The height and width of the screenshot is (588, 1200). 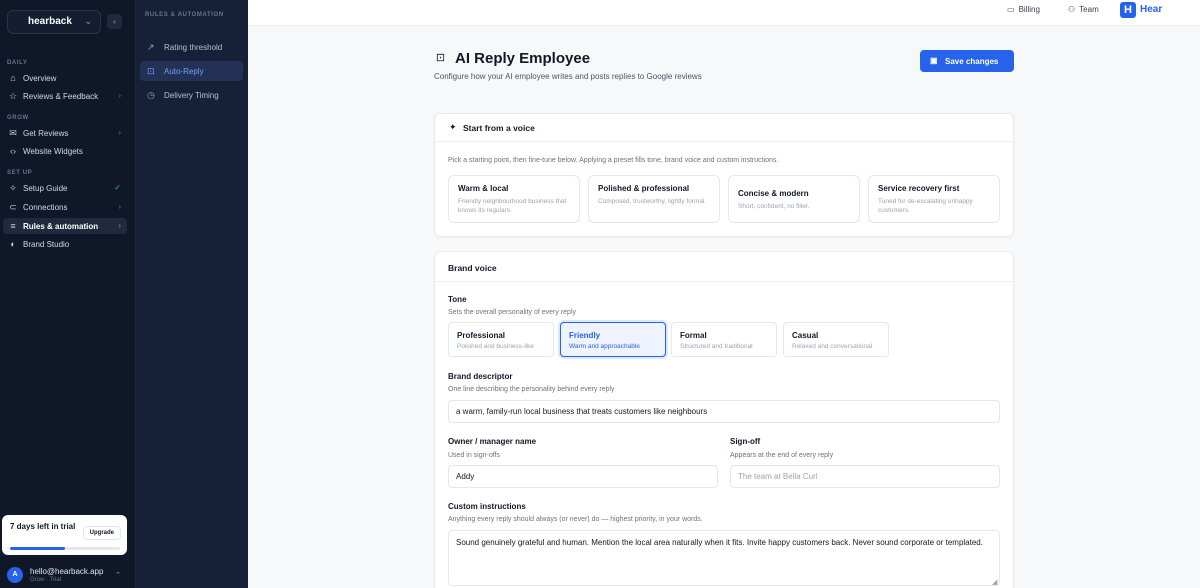 I want to click on collapse-sidebar-button: ‹, so click(x=114, y=21).